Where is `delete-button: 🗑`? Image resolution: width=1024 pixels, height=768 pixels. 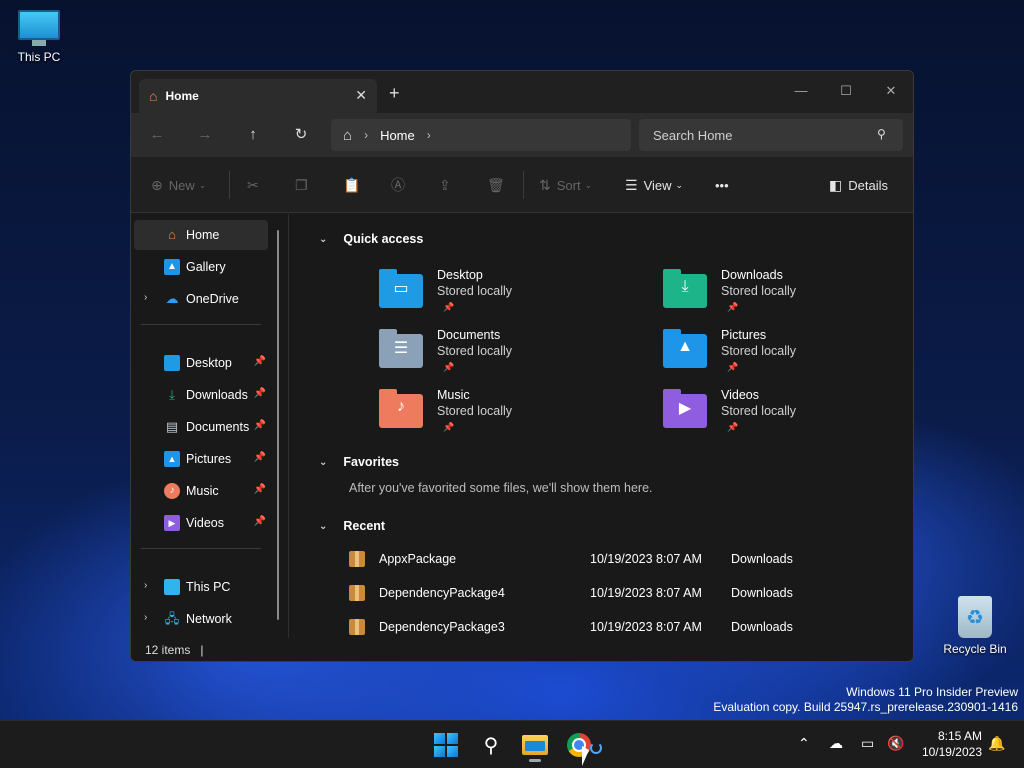 delete-button: 🗑 is located at coordinates (499, 185).